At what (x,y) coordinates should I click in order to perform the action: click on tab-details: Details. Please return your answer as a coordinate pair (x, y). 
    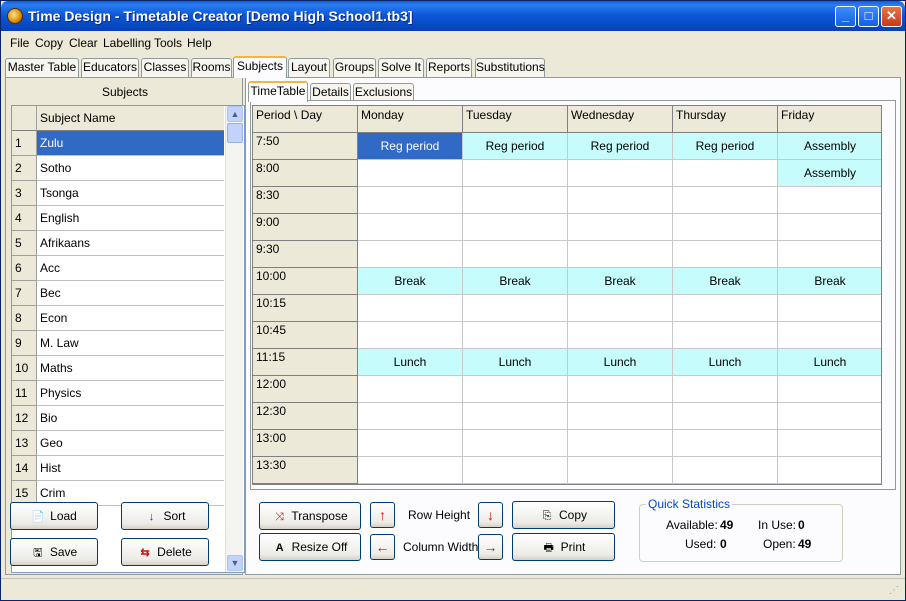
    Looking at the image, I should click on (330, 92).